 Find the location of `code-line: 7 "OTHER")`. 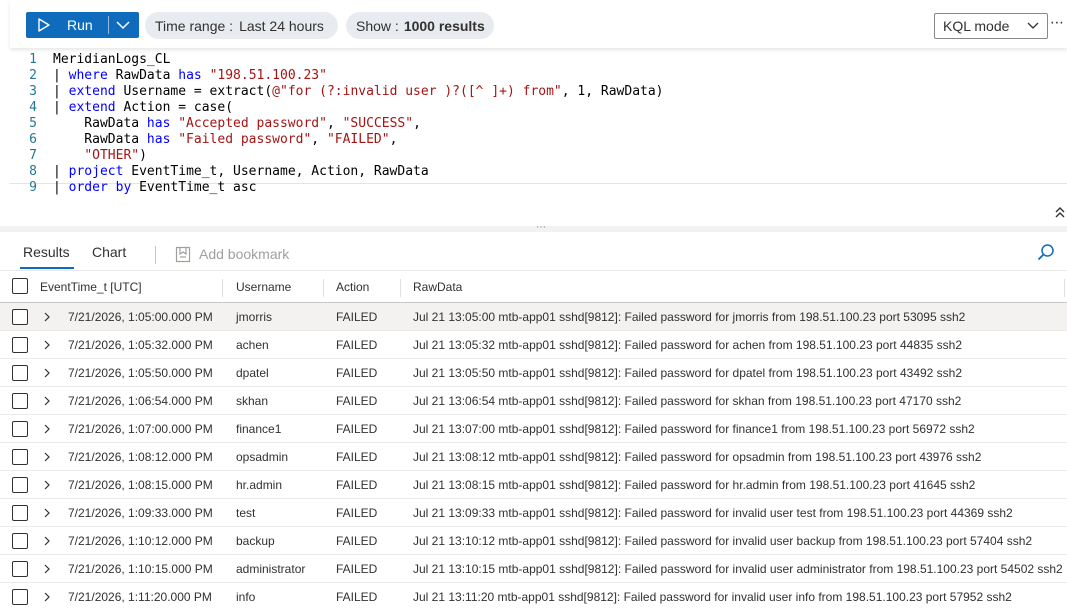

code-line: 7 "OTHER") is located at coordinates (538, 156).